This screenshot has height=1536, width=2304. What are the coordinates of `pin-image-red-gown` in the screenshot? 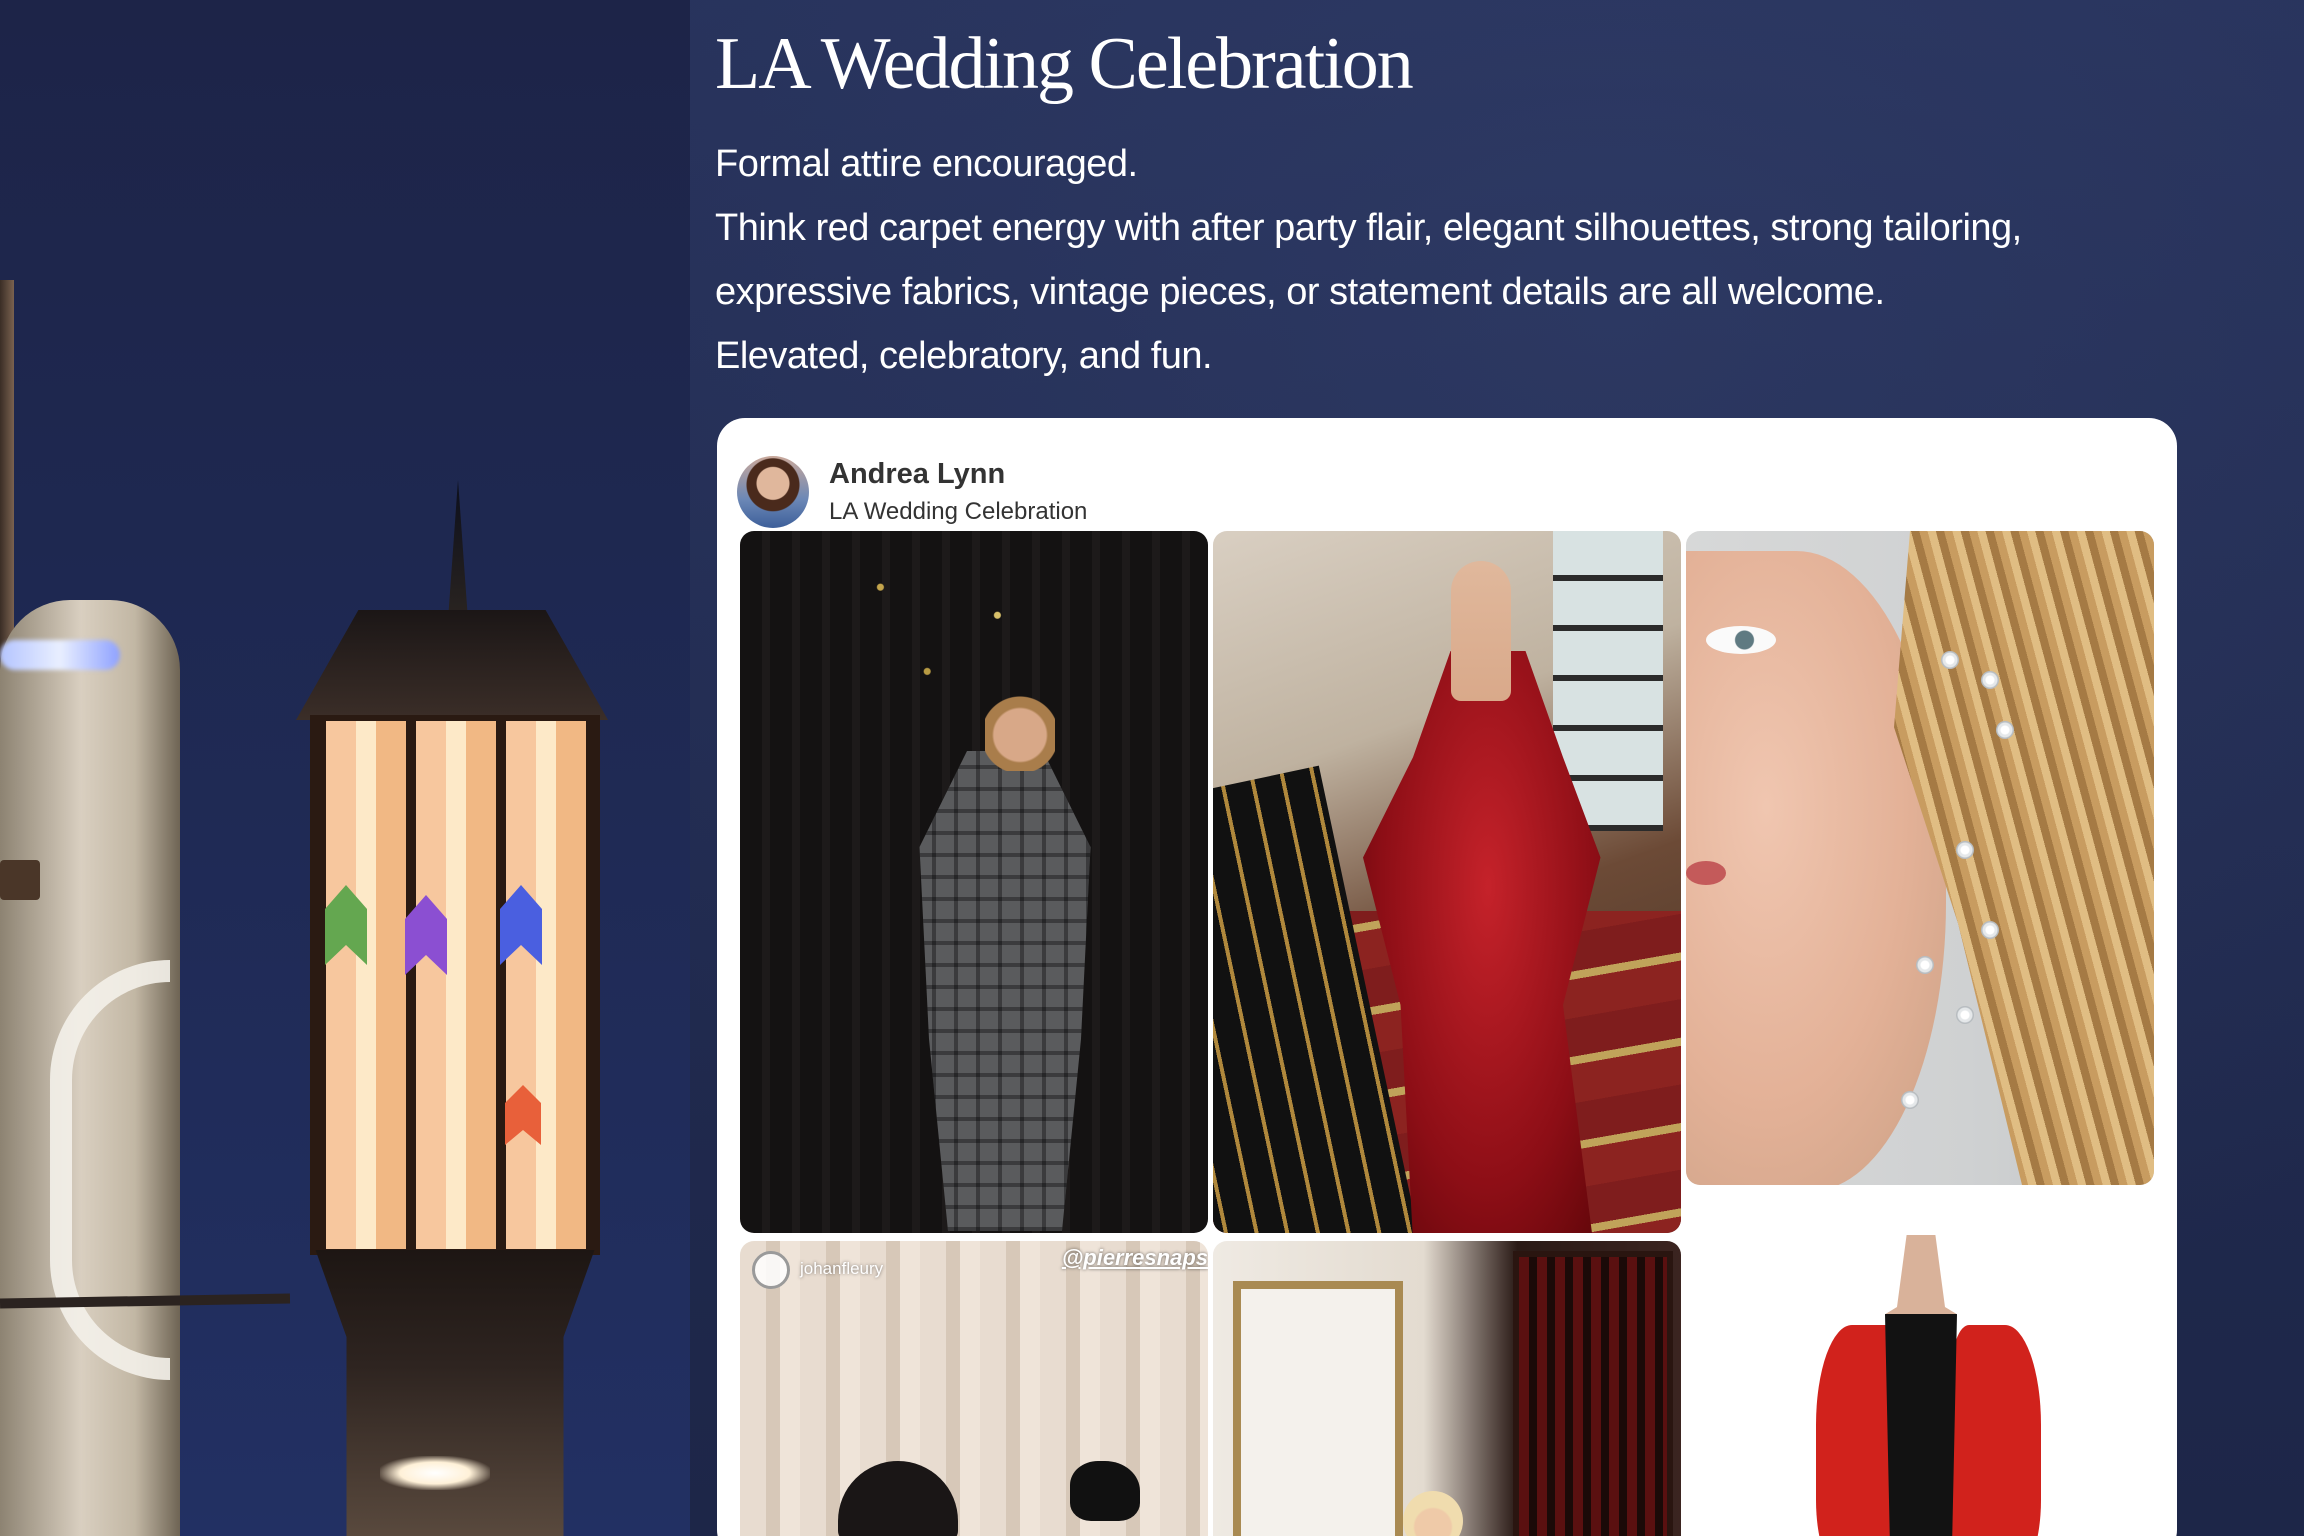 It's located at (1447, 882).